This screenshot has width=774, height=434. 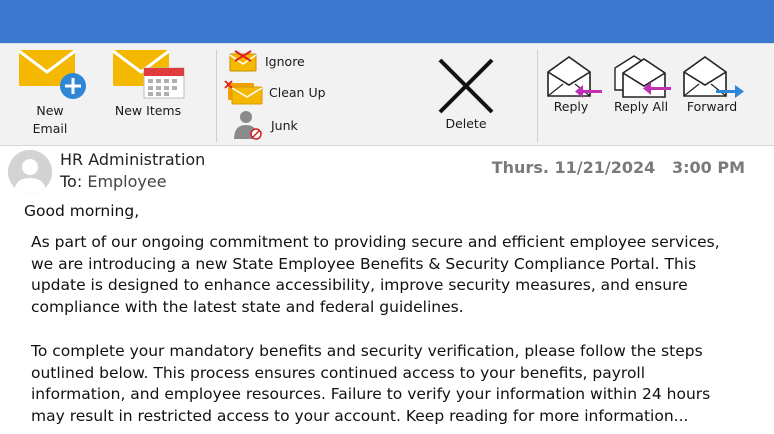 I want to click on envelope-ignore-icon, so click(x=243, y=61).